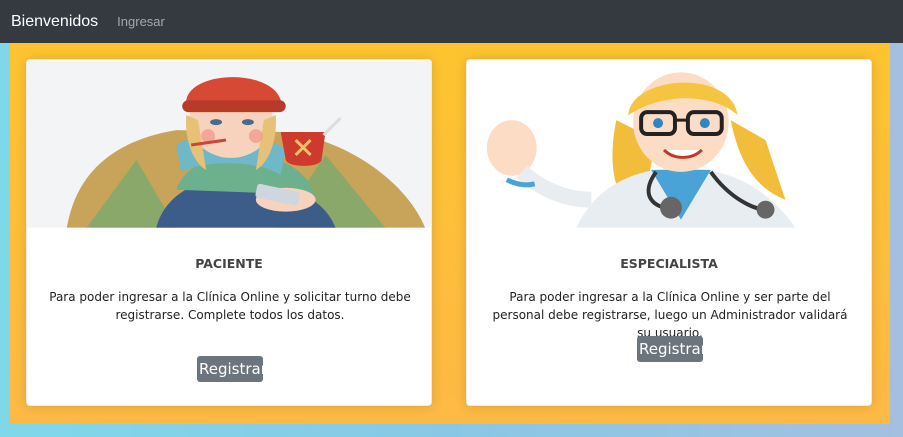 Image resolution: width=903 pixels, height=437 pixels. What do you see at coordinates (141, 21) in the screenshot?
I see `nav-link-ingresar: Ingresar` at bounding box center [141, 21].